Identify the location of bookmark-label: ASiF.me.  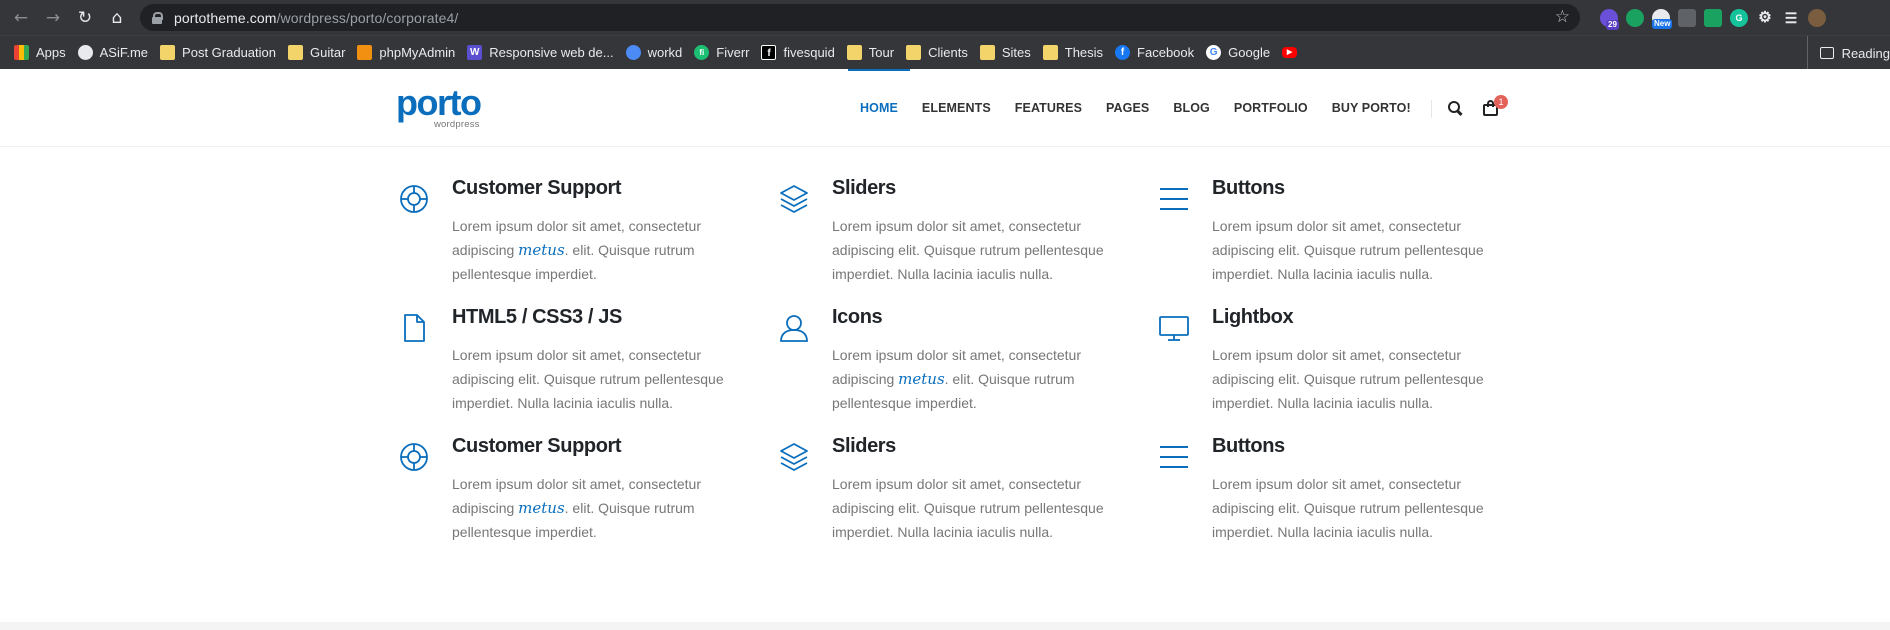
(124, 52).